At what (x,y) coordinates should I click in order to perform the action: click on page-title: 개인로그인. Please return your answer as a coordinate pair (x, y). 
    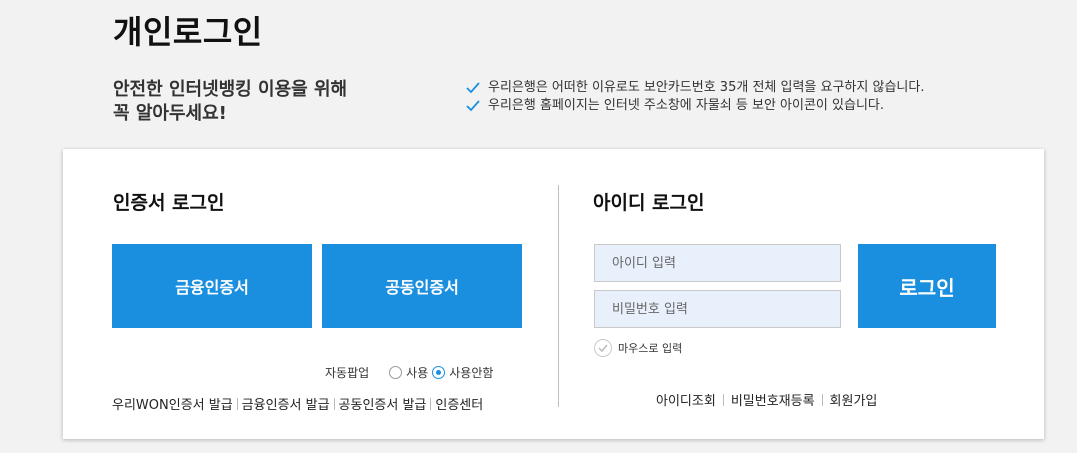
    Looking at the image, I should click on (188, 32).